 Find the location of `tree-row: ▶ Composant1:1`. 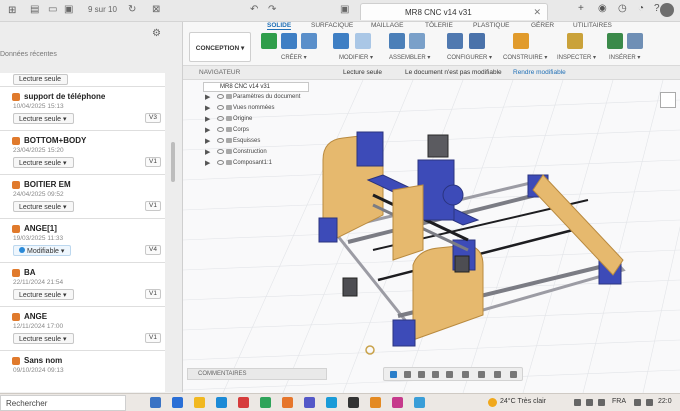

tree-row: ▶ Composant1:1 is located at coordinates (249, 163).